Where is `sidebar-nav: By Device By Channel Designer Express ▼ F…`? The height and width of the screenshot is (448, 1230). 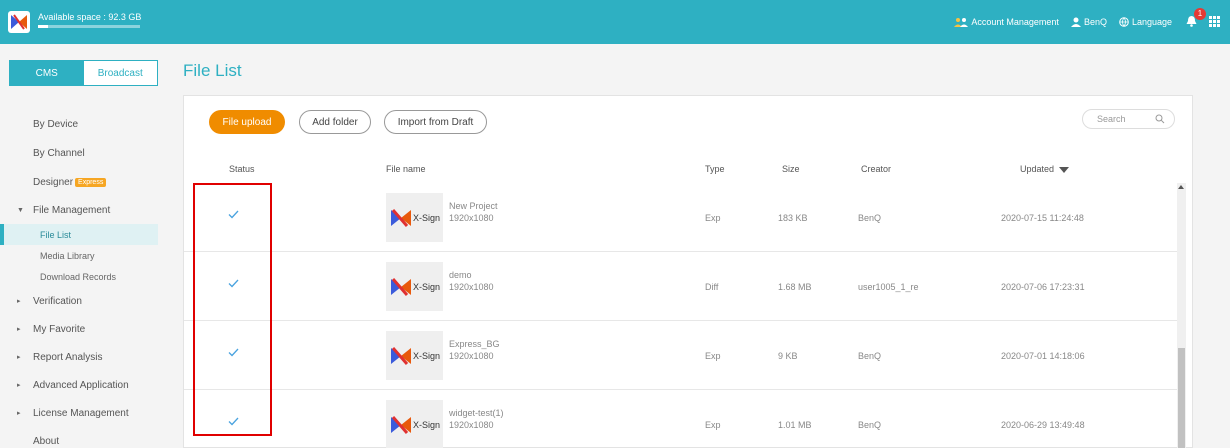
sidebar-nav: By Device By Channel Designer Express ▼ F… is located at coordinates (79, 279).